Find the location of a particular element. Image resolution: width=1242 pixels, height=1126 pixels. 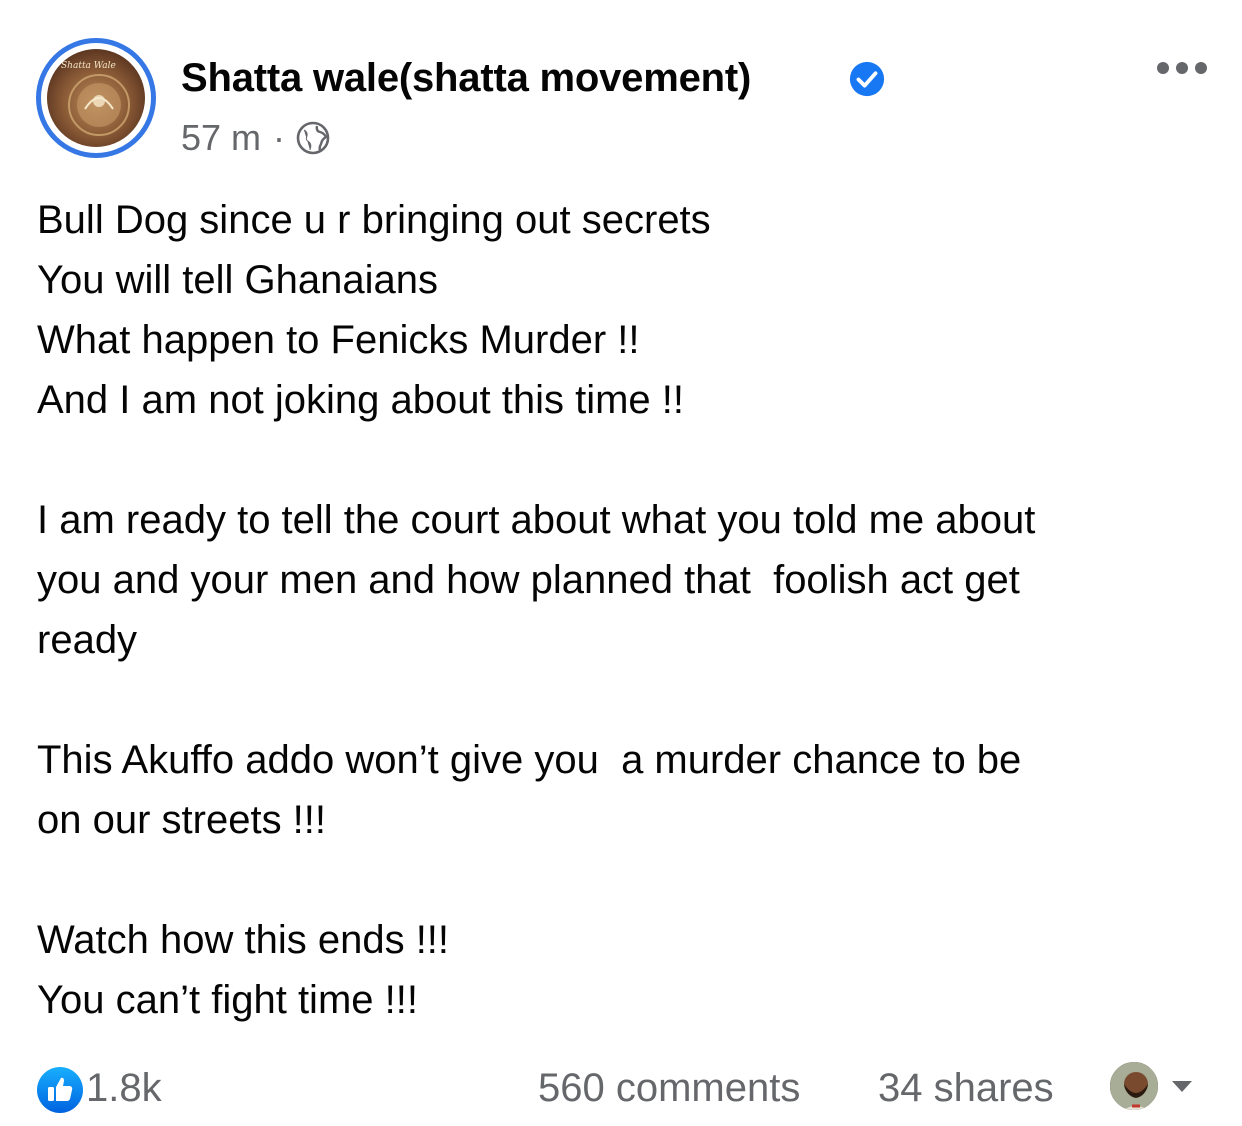

verified-badge-icon is located at coordinates (867, 79).